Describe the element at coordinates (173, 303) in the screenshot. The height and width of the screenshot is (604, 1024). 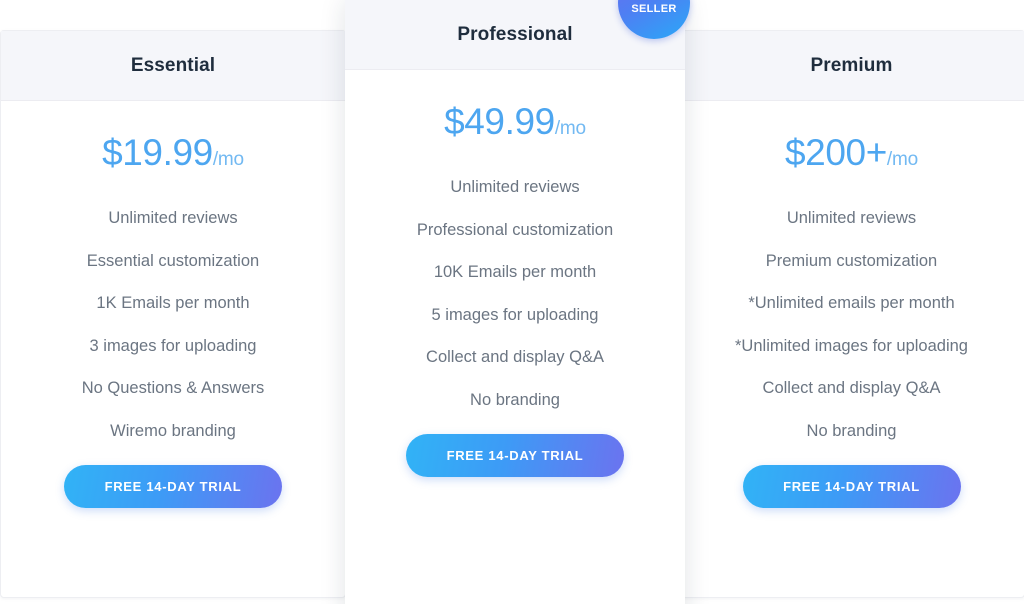
I see `list-item: 1K Emails per month` at that location.